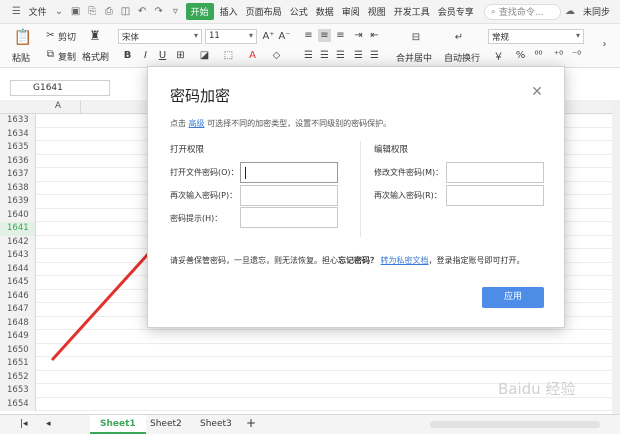 The image size is (620, 434). I want to click on warning-suffix: ，登录指定账号即可打开。, so click(476, 260).